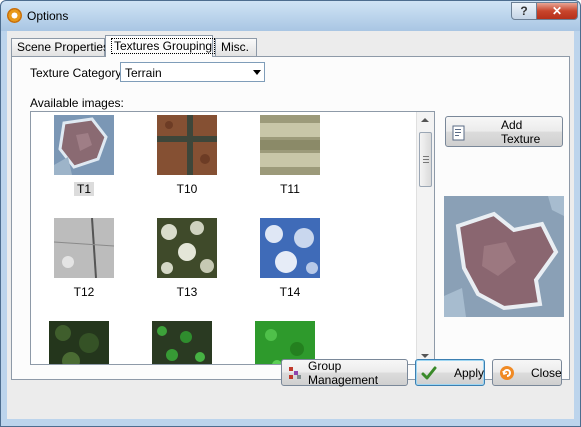 The width and height of the screenshot is (581, 427). I want to click on item-label: T12, so click(84, 292).